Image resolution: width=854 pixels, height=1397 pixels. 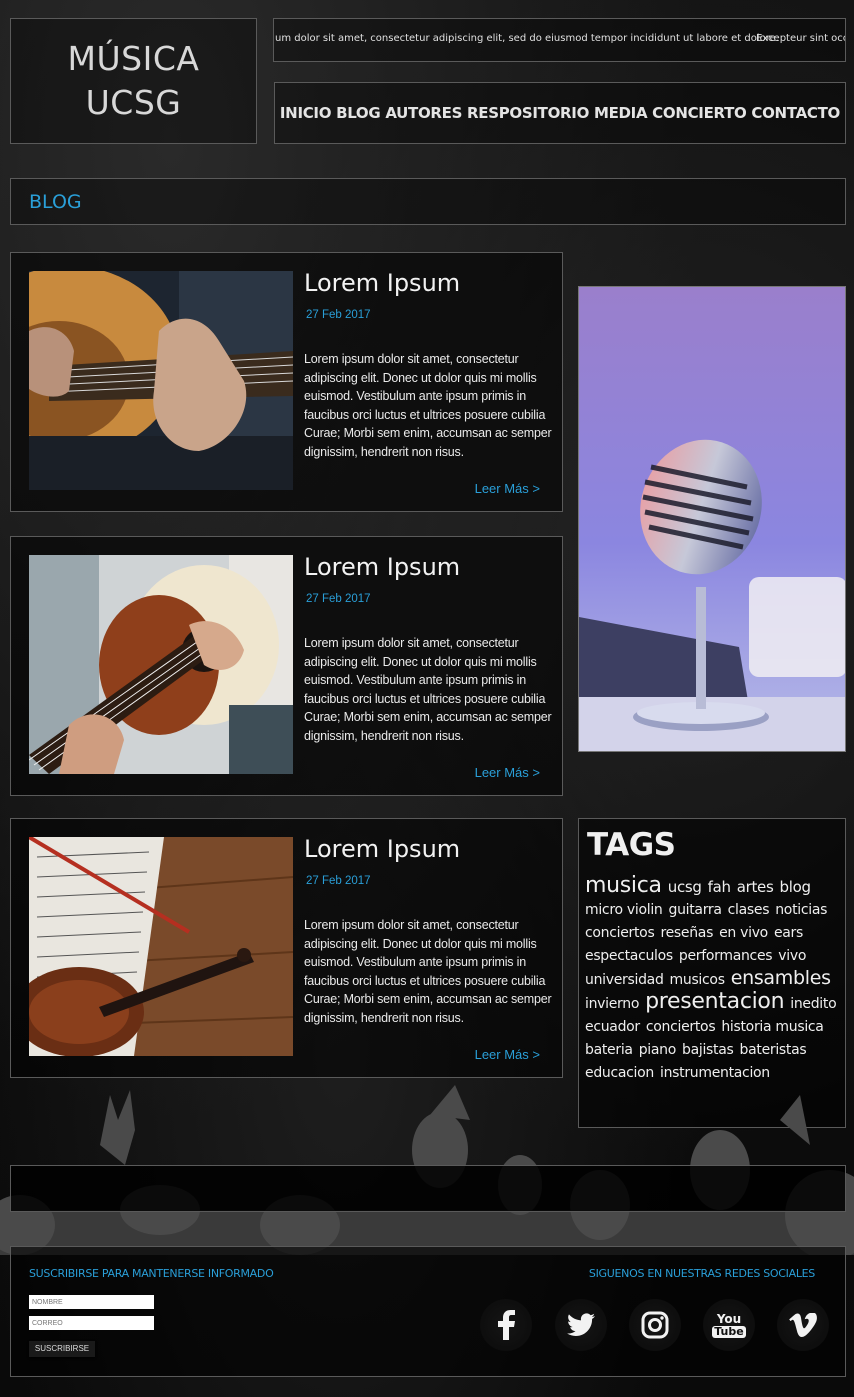 What do you see at coordinates (708, 1050) in the screenshot?
I see `tag-link: bajistas` at bounding box center [708, 1050].